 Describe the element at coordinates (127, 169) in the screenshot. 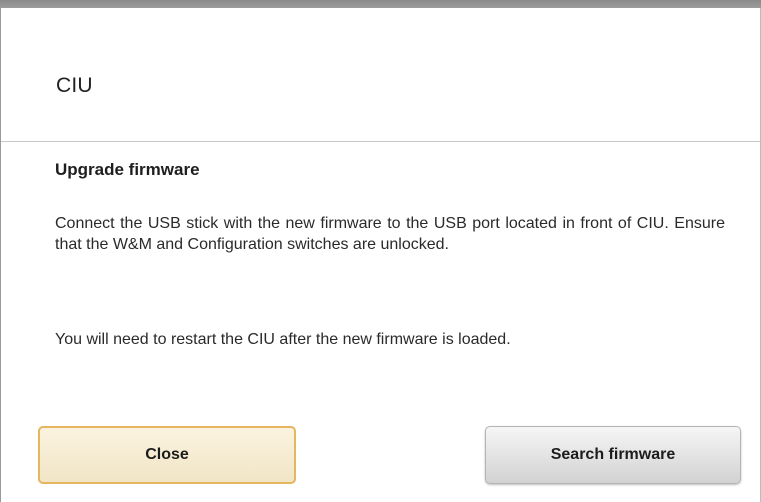

I see `section-title: Upgrade firmware` at that location.